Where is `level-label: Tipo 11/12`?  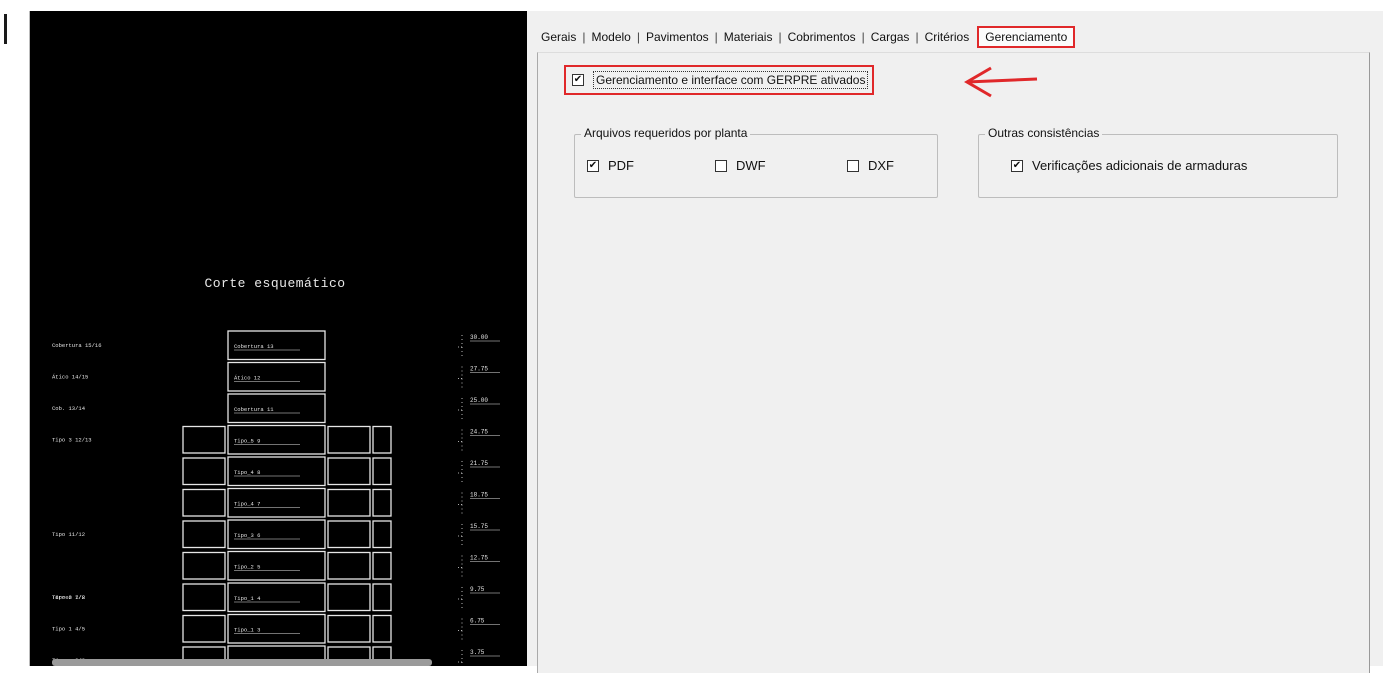
level-label: Tipo 11/12 is located at coordinates (68, 534).